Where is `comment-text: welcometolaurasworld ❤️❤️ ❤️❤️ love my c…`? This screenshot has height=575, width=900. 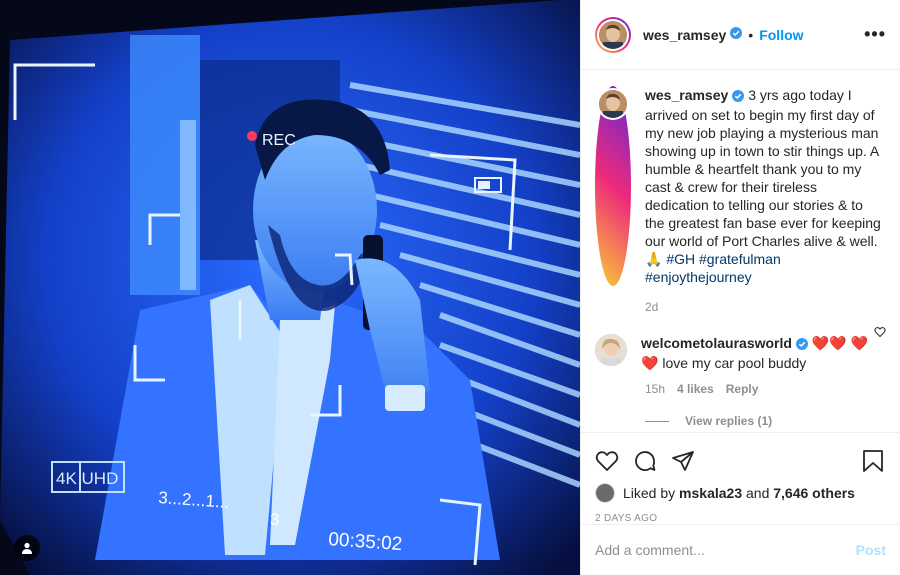 comment-text: welcometolaurasworld ❤️❤️ ❤️❤️ love my c… is located at coordinates (761, 353).